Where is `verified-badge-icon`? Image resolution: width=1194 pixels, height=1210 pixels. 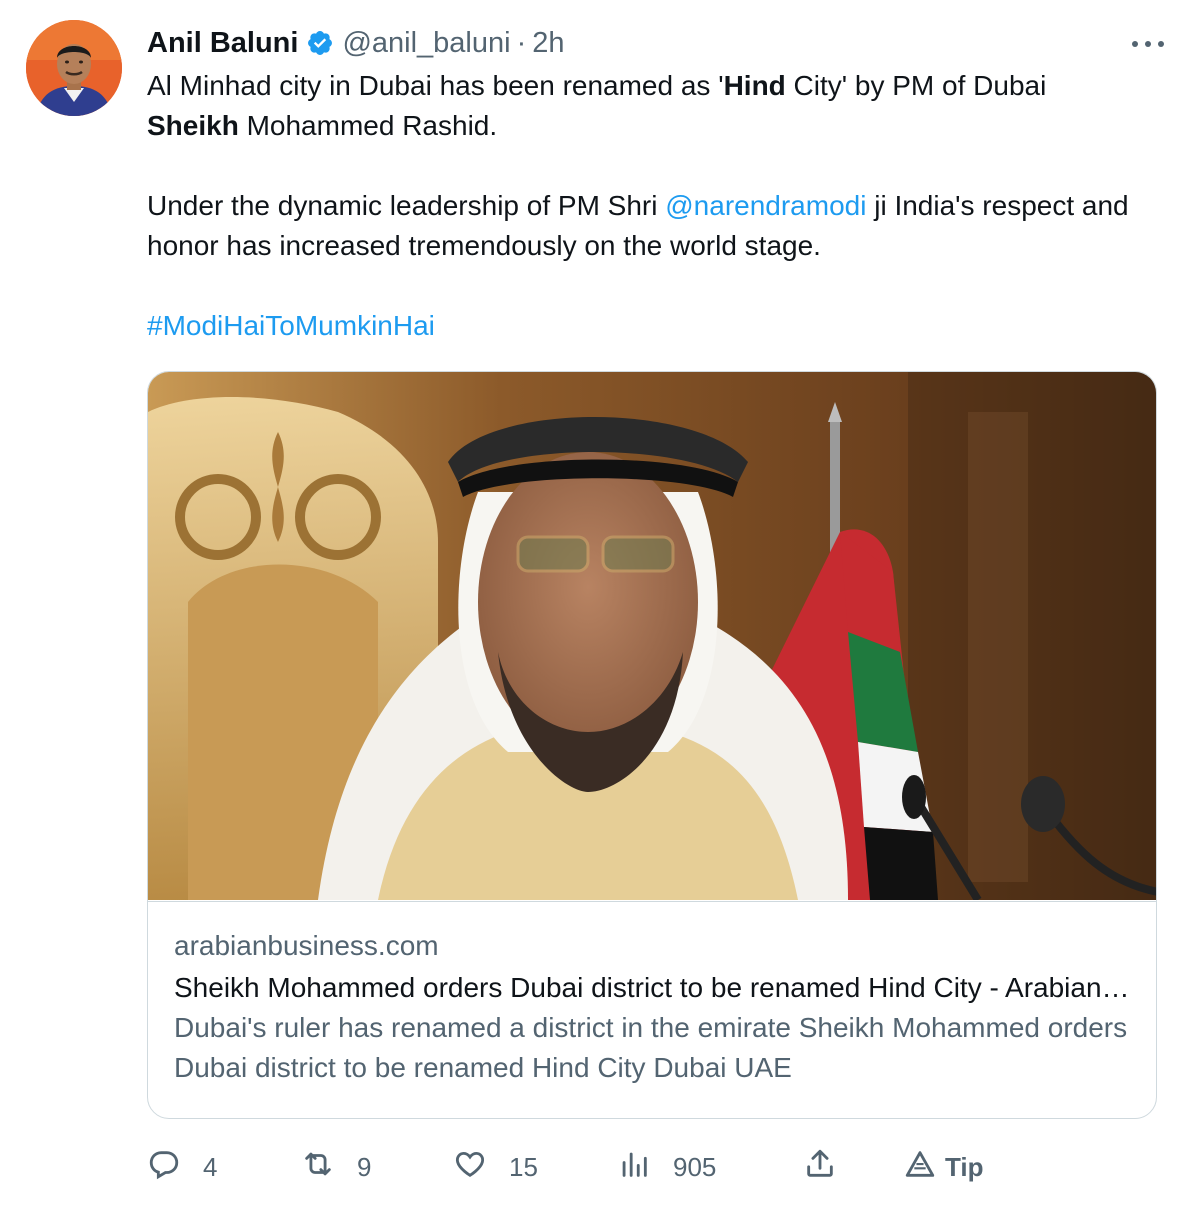
verified-badge-icon is located at coordinates (320, 43).